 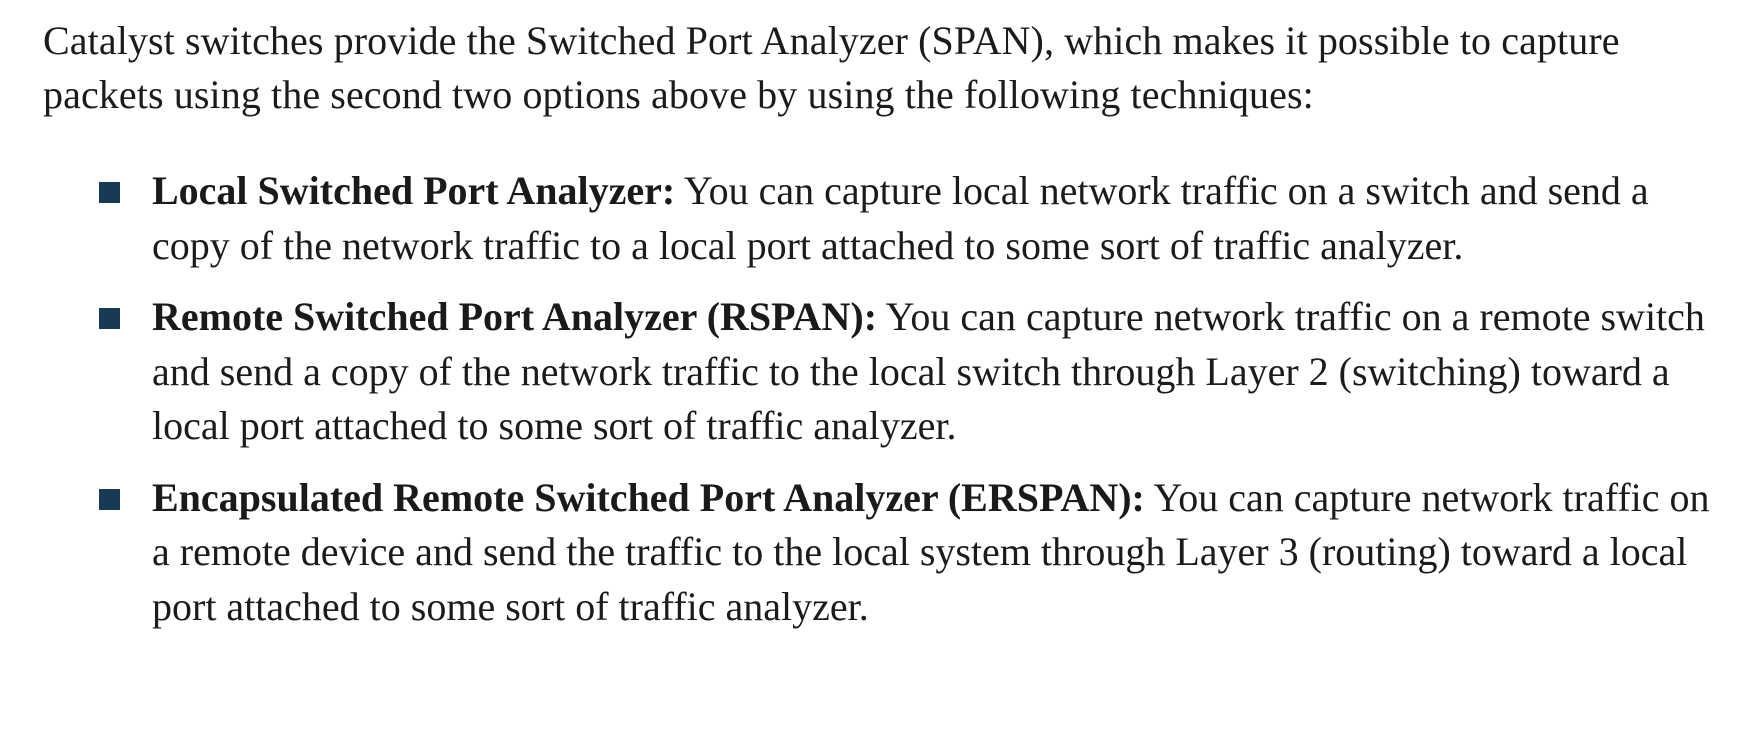 I want to click on bullet-term: Local Switched Port Analyzer:, so click(x=414, y=190).